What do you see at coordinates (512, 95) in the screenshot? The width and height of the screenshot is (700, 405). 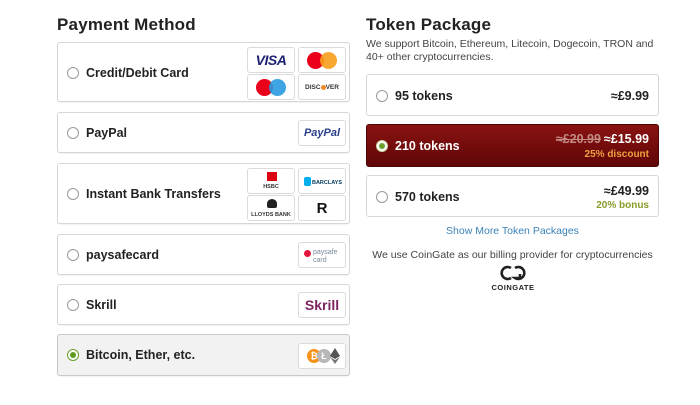 I see `token-package-95: 95 tokens ≈£9.99` at bounding box center [512, 95].